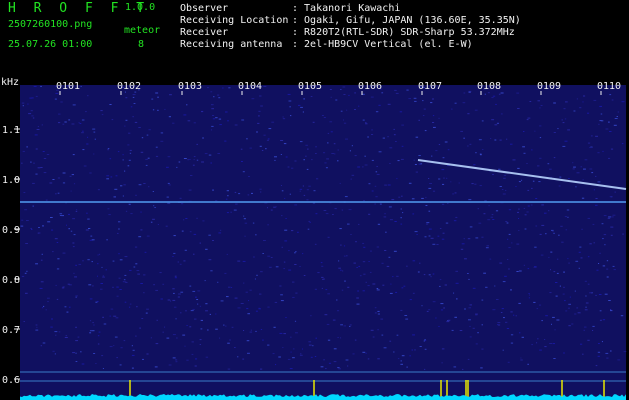 The image size is (629, 400). I want to click on time-tick-label: 0101, so click(68, 86).